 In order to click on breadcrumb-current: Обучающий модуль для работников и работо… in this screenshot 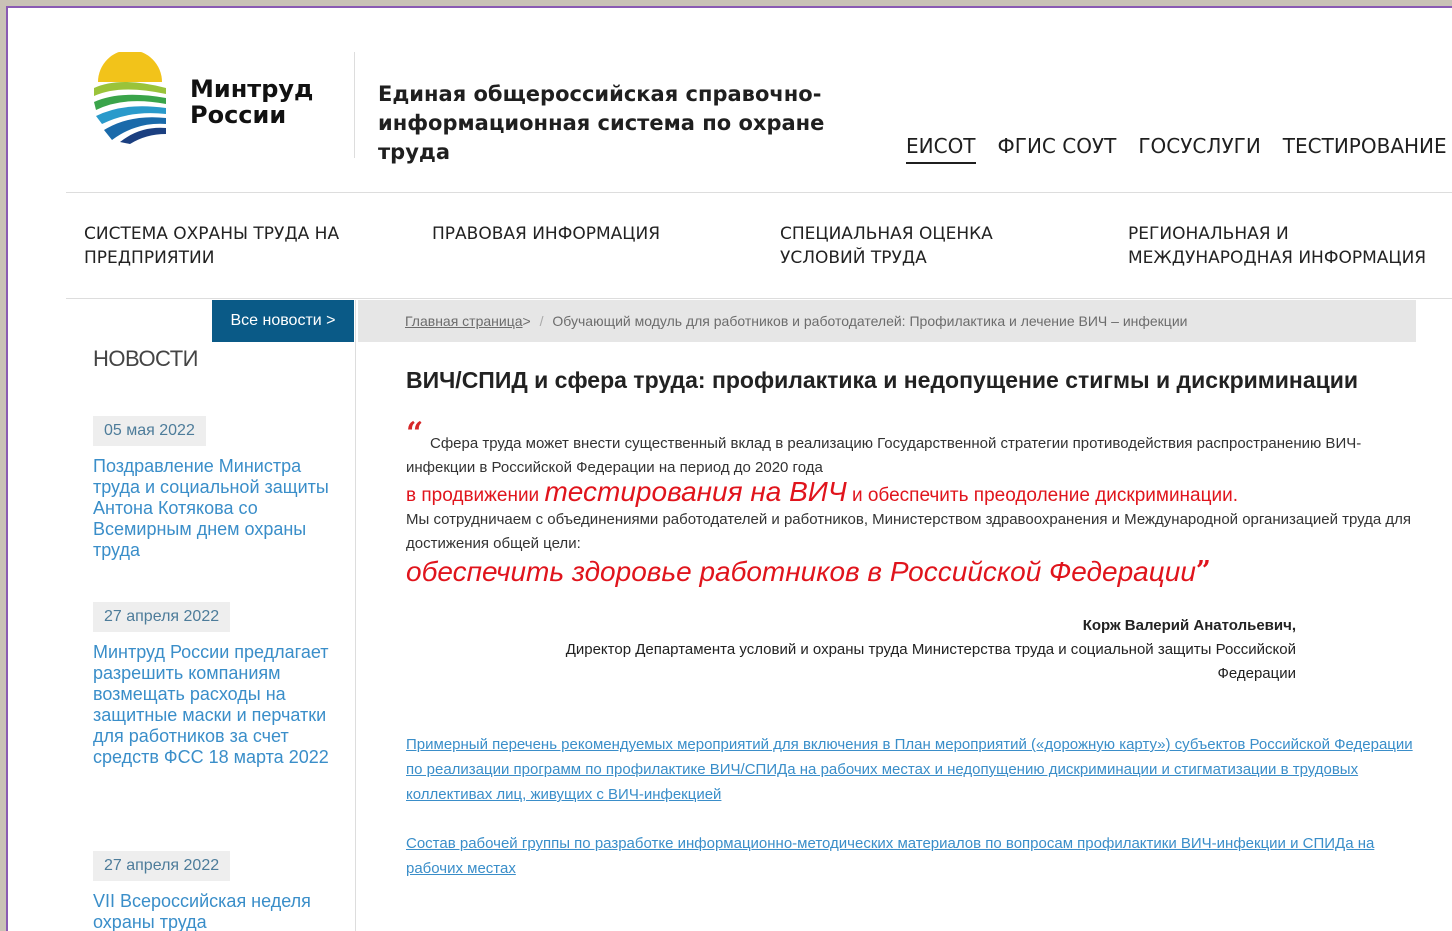, I will do `click(870, 321)`.